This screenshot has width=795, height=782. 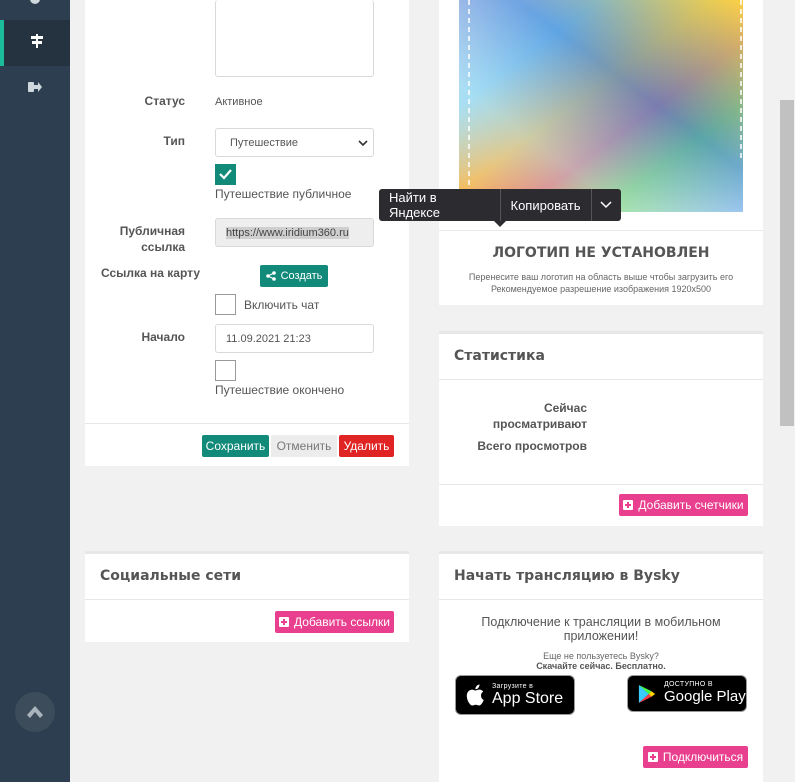 What do you see at coordinates (235, 446) in the screenshot?
I see `save-button: Сохранить` at bounding box center [235, 446].